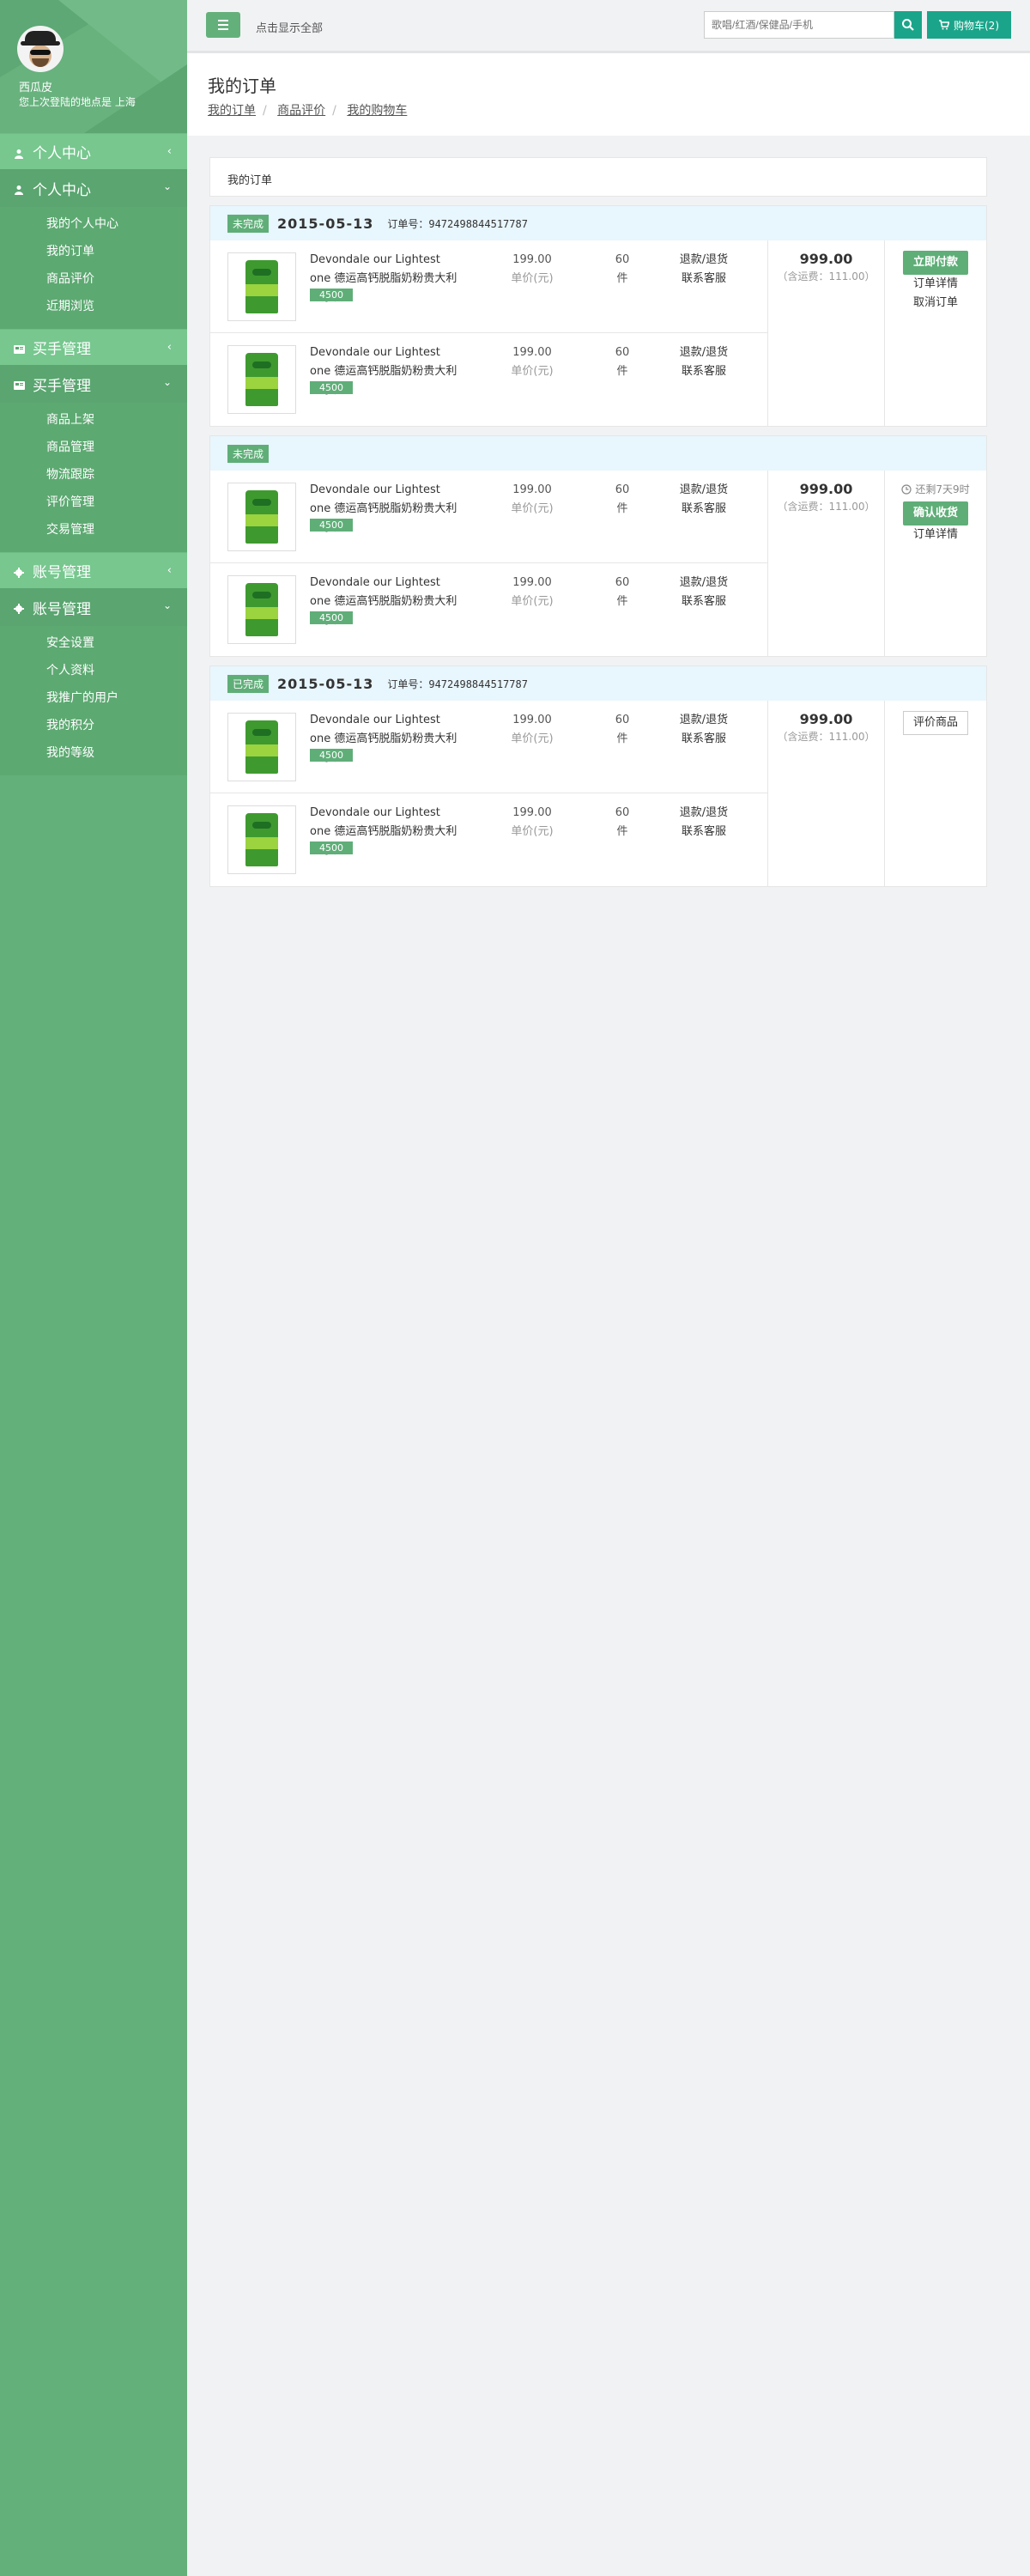 This screenshot has height=2576, width=1030. What do you see at coordinates (93, 448) in the screenshot?
I see `sidebar-item: 商品管理` at bounding box center [93, 448].